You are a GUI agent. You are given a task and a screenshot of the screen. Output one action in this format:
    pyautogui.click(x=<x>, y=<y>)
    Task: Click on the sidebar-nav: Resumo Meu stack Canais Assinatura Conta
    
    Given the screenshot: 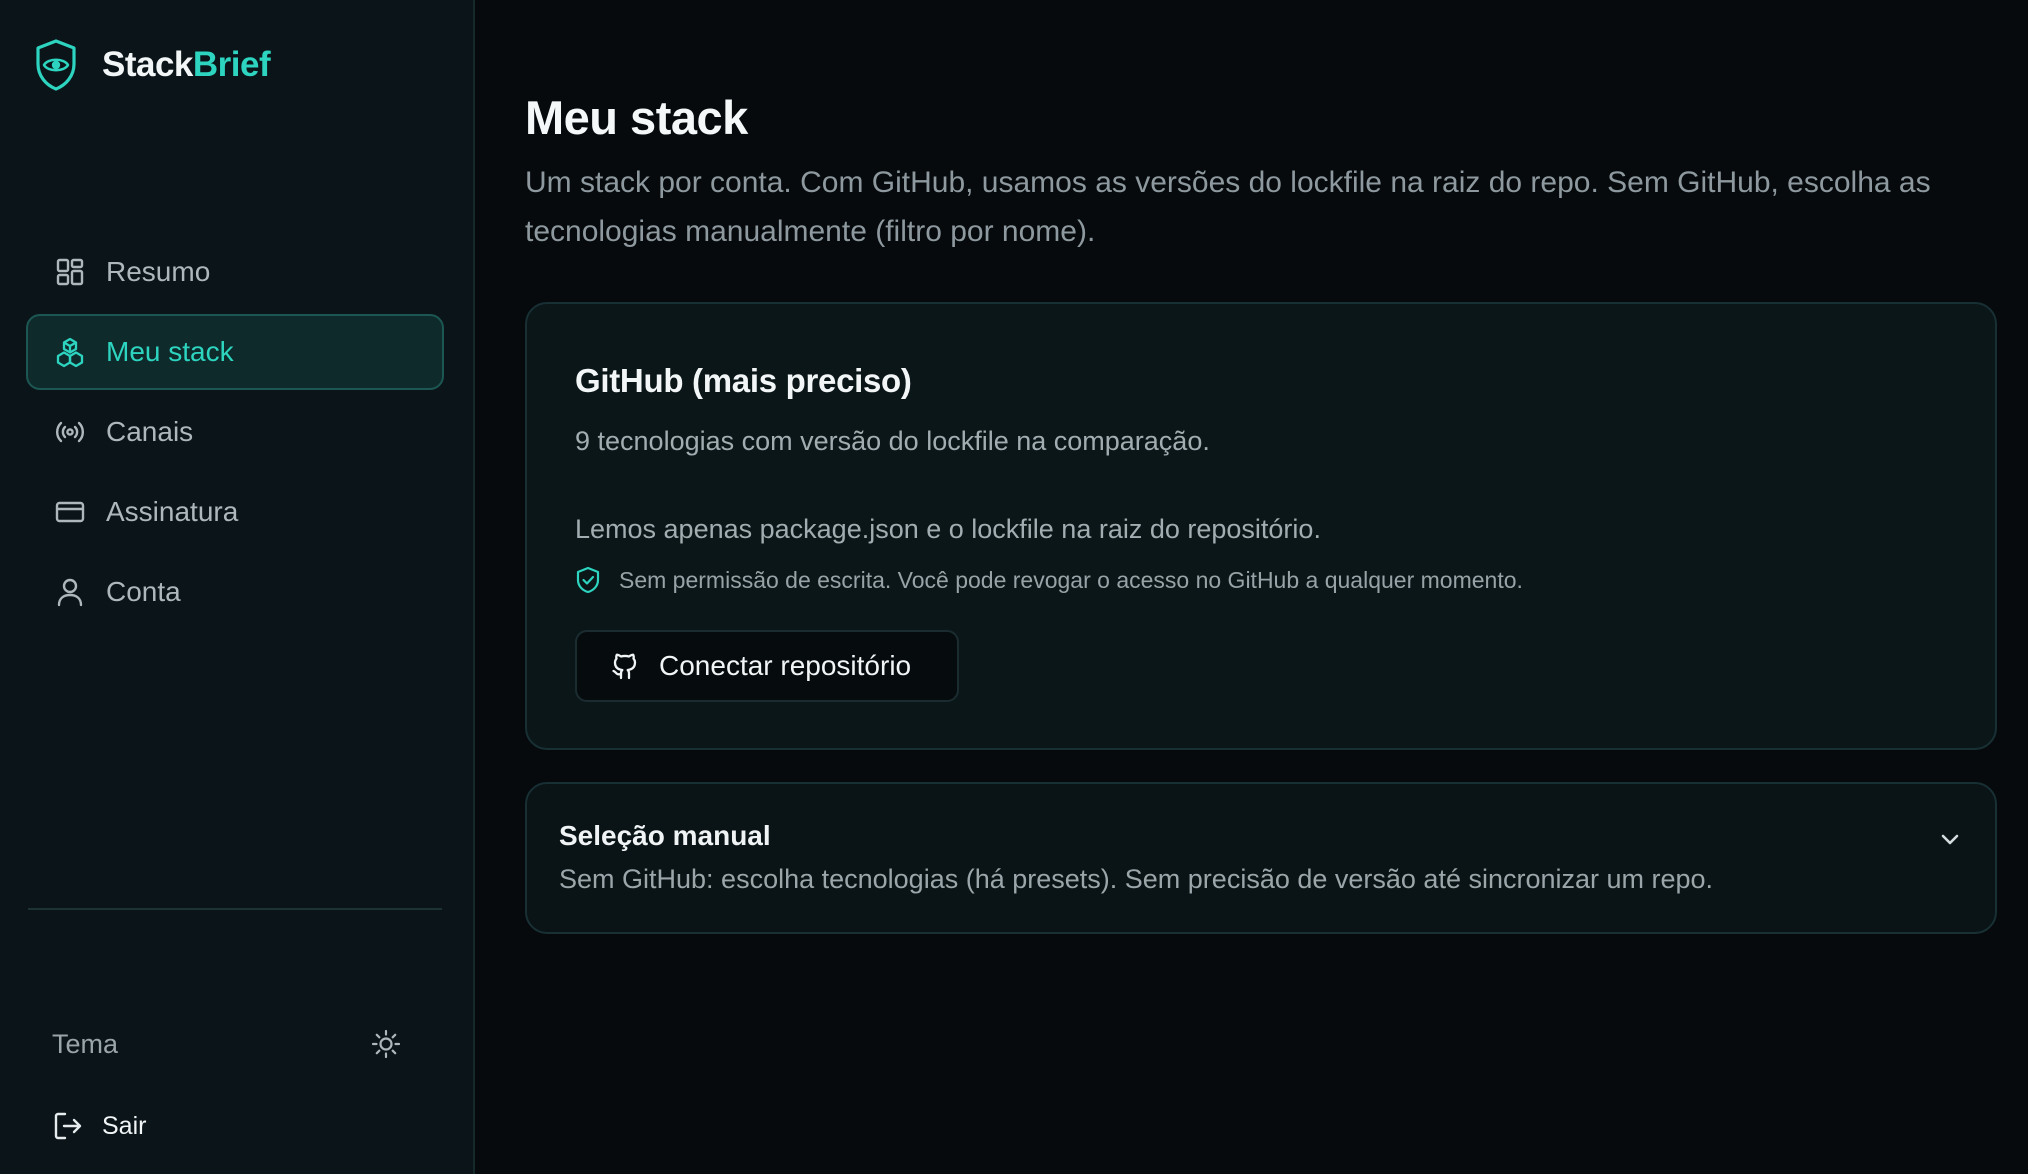 What is the action you would take?
    pyautogui.click(x=235, y=434)
    